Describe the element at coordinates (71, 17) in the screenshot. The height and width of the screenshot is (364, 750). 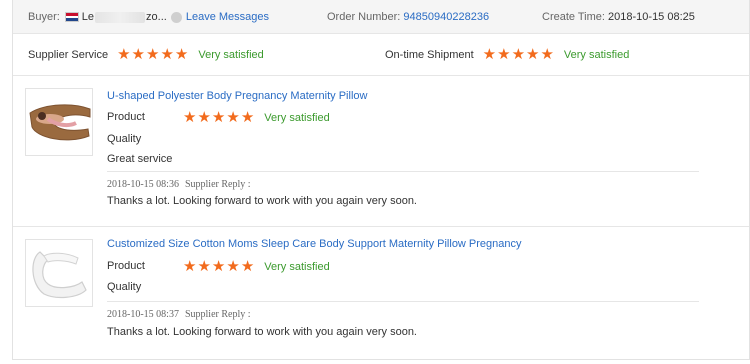
I see `netherlands-flag-icon` at that location.